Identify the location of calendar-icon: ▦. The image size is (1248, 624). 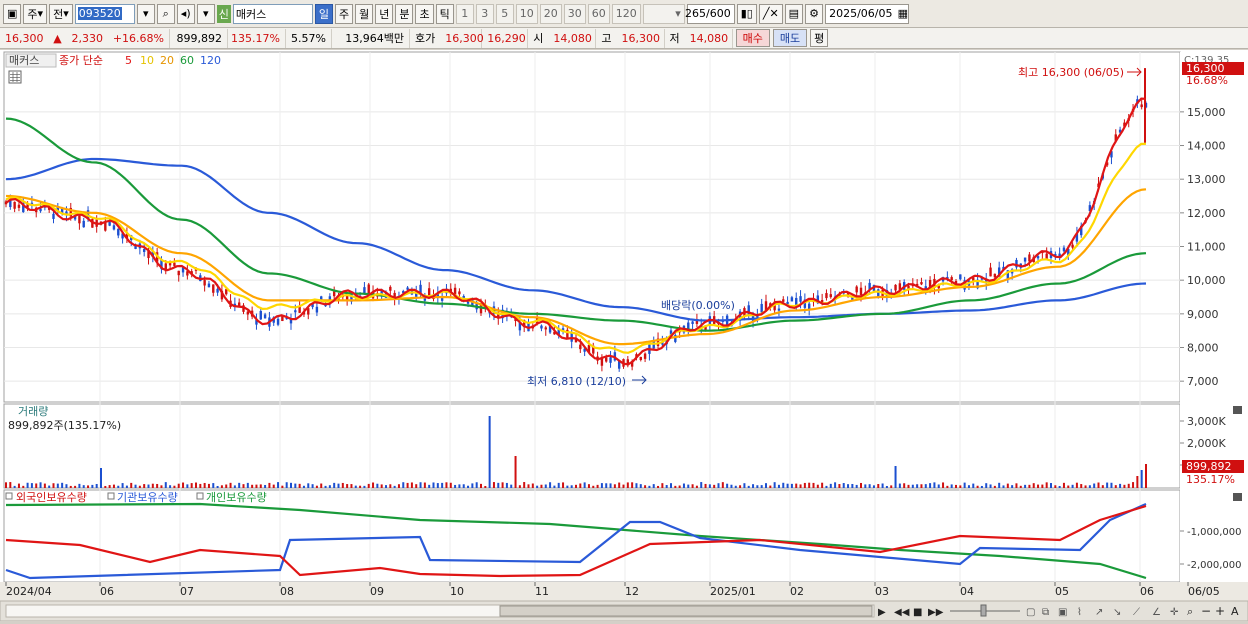
(903, 13).